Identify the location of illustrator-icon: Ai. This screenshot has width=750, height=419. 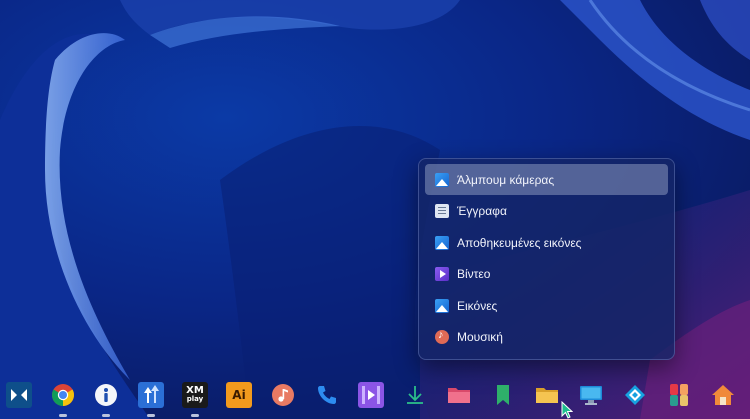
(239, 395).